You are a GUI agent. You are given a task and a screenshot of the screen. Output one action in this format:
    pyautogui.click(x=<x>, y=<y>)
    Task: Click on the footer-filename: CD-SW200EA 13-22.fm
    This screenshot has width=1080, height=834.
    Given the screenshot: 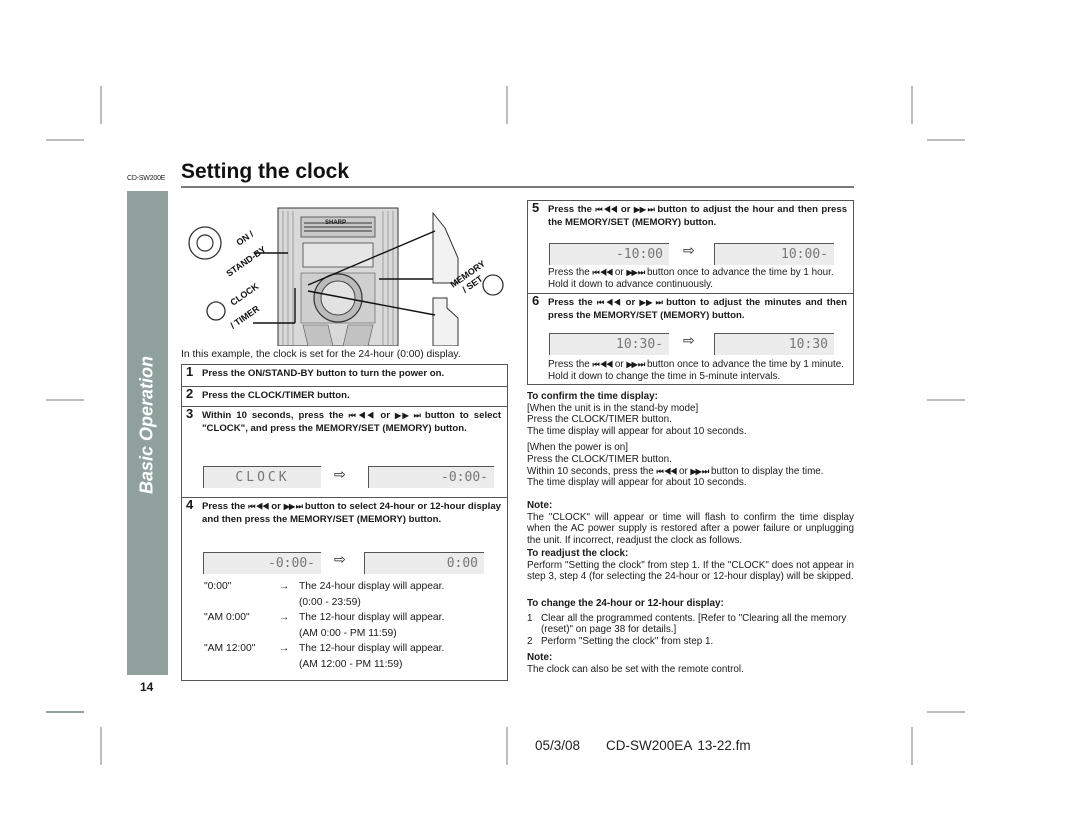 What is the action you would take?
    pyautogui.click(x=678, y=745)
    